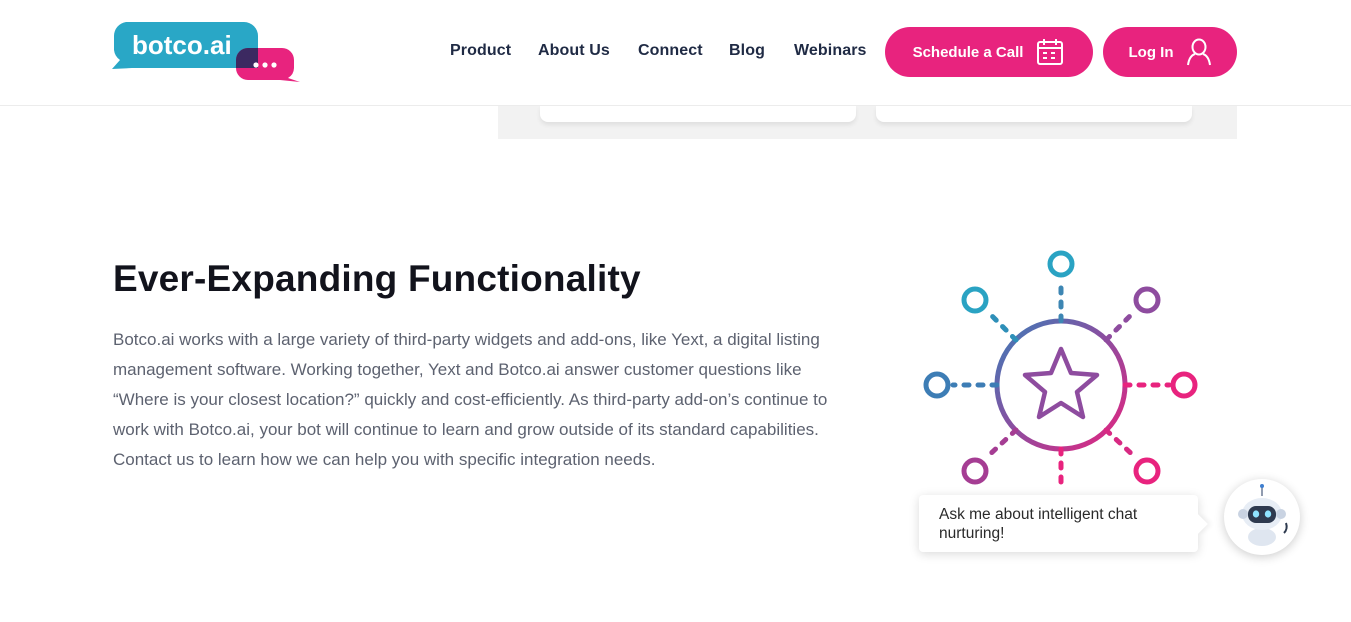 This screenshot has width=1351, height=622. What do you see at coordinates (1038, 524) in the screenshot?
I see `chat-prompt-text: Ask me about intelligent chat nurturing!` at bounding box center [1038, 524].